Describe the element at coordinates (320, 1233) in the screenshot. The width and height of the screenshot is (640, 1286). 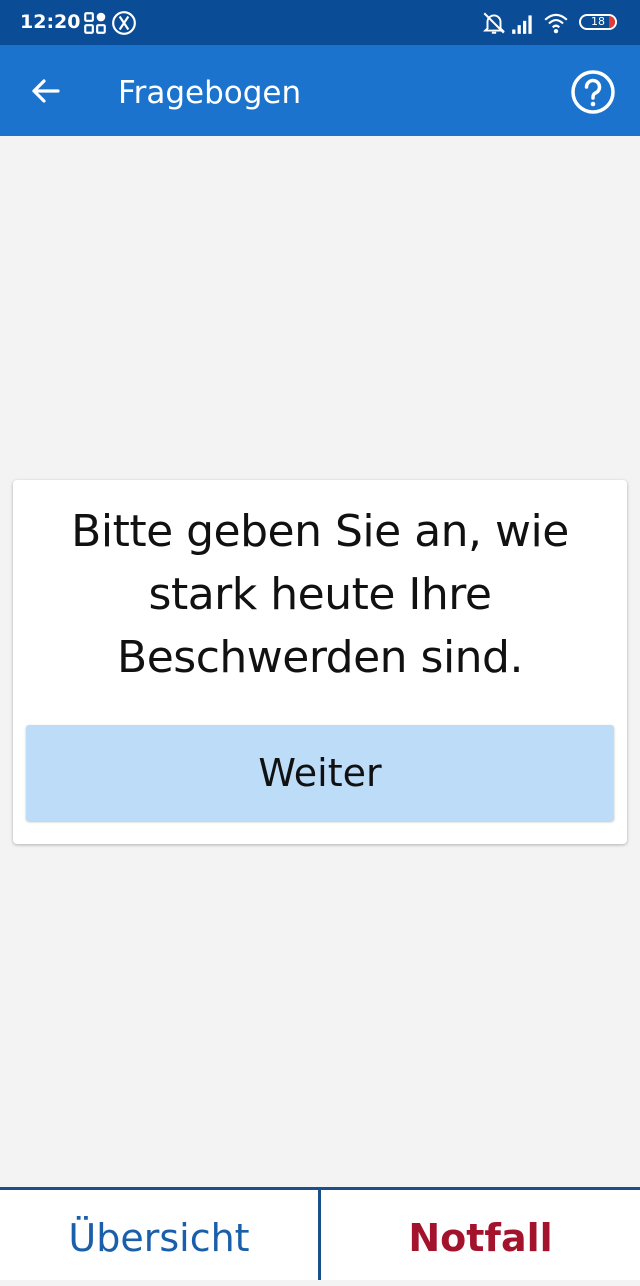
I see `bottom-nav: Übersicht Notfall` at that location.